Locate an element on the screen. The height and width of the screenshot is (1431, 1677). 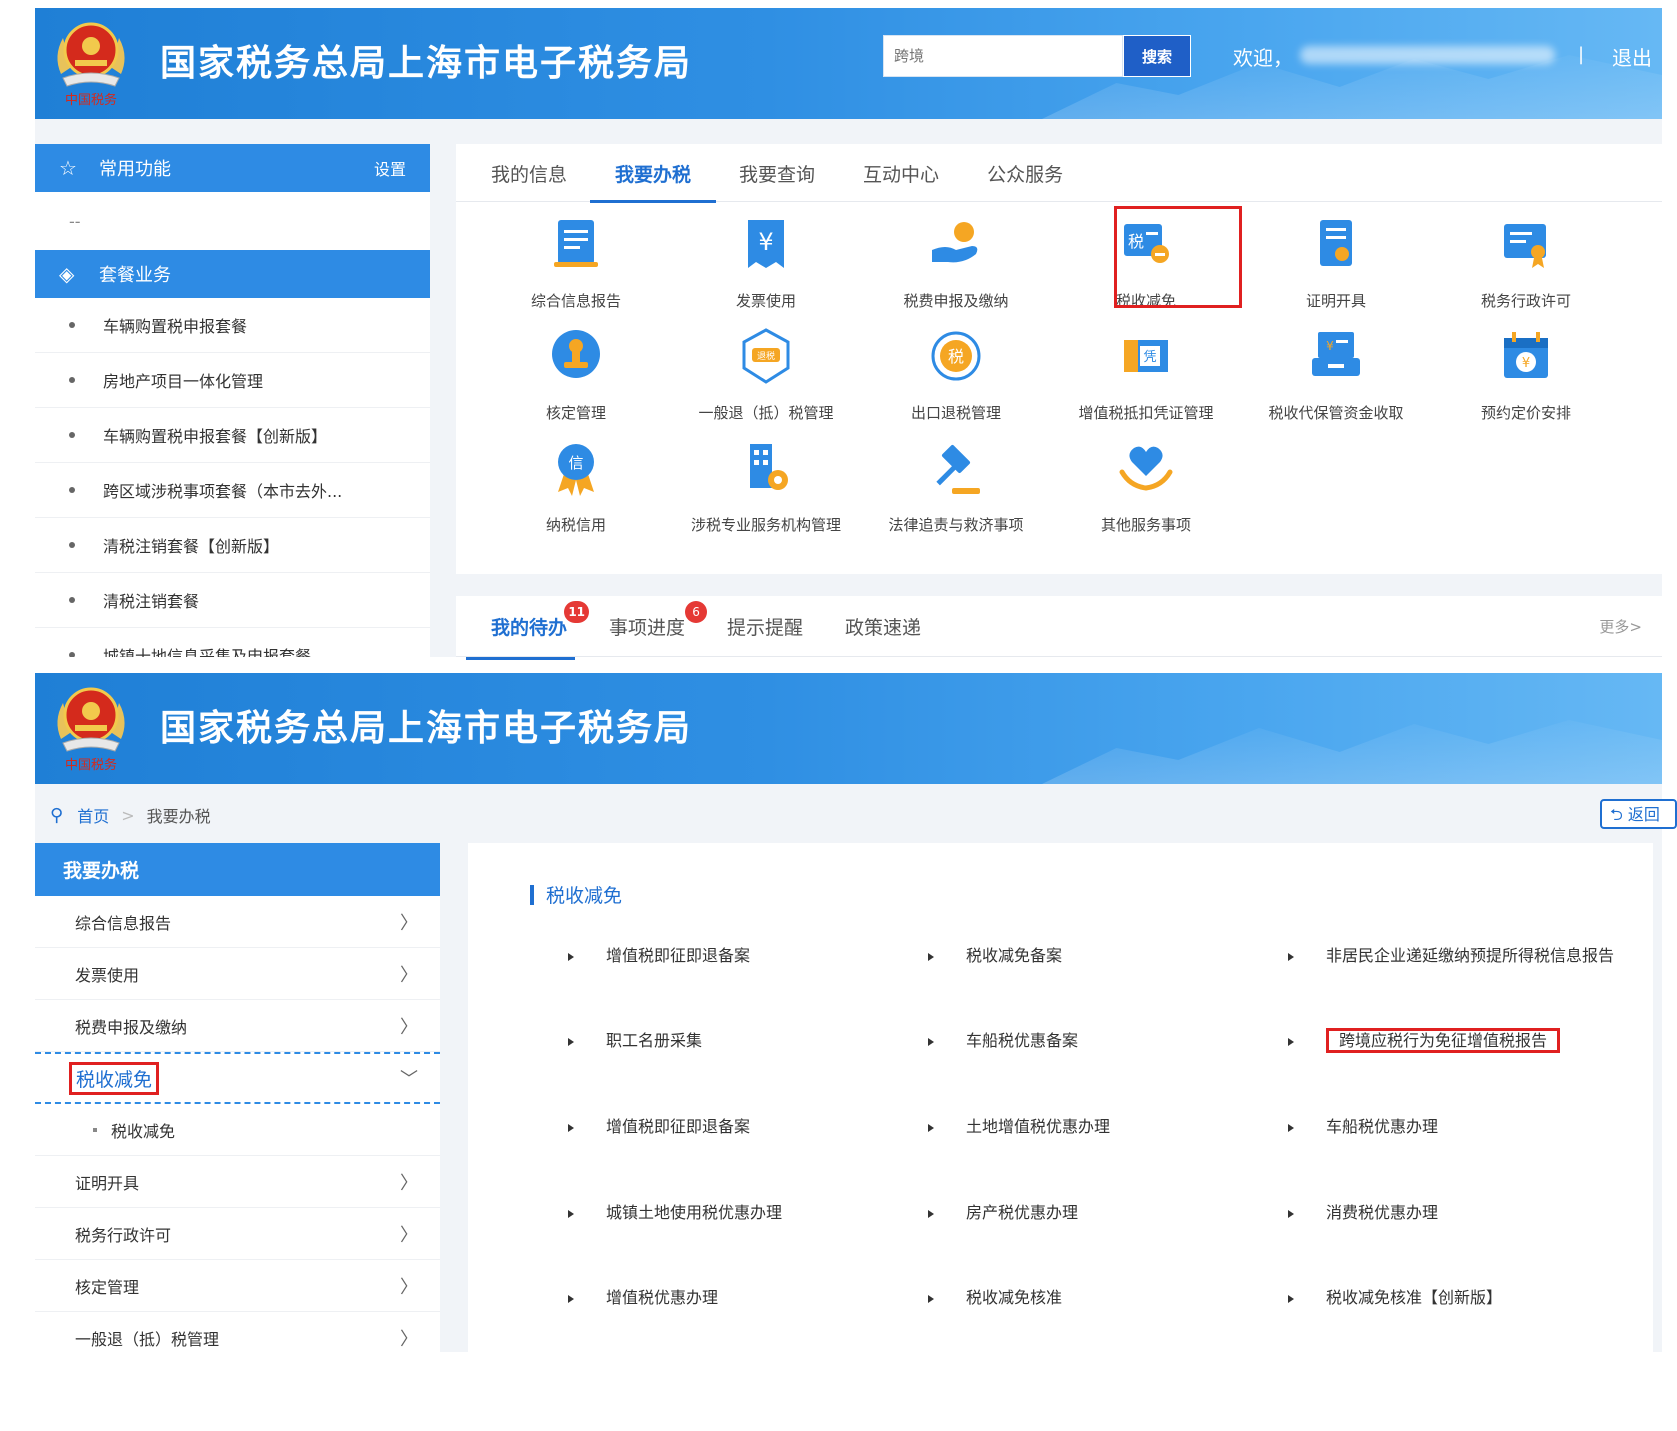
sidebar-item-invoice: 发票使用〉 is located at coordinates (237, 974).